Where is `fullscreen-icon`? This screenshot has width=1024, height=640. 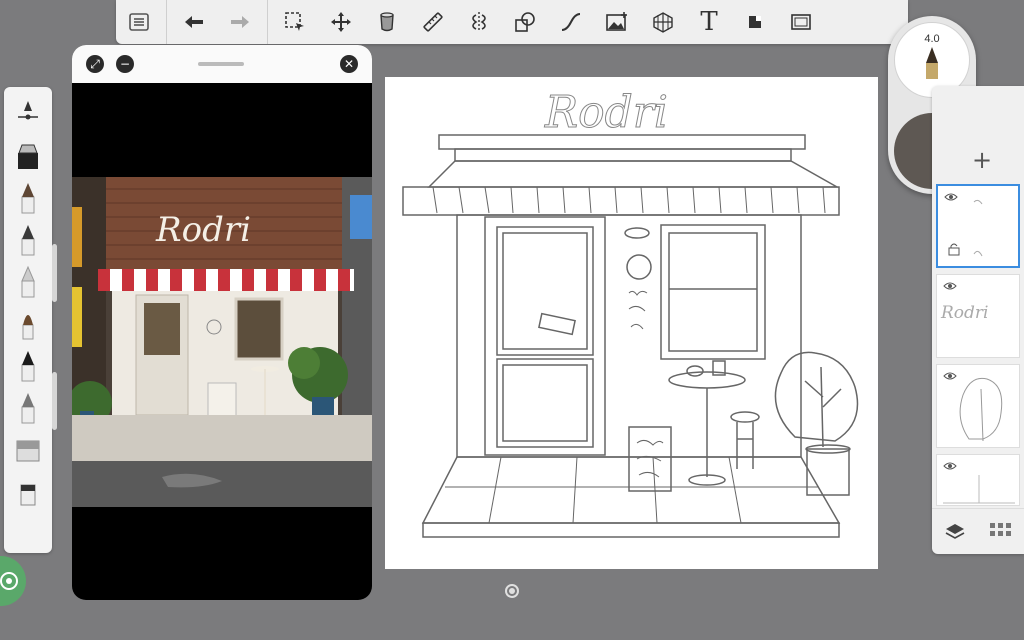
fullscreen-icon is located at coordinates (801, 22).